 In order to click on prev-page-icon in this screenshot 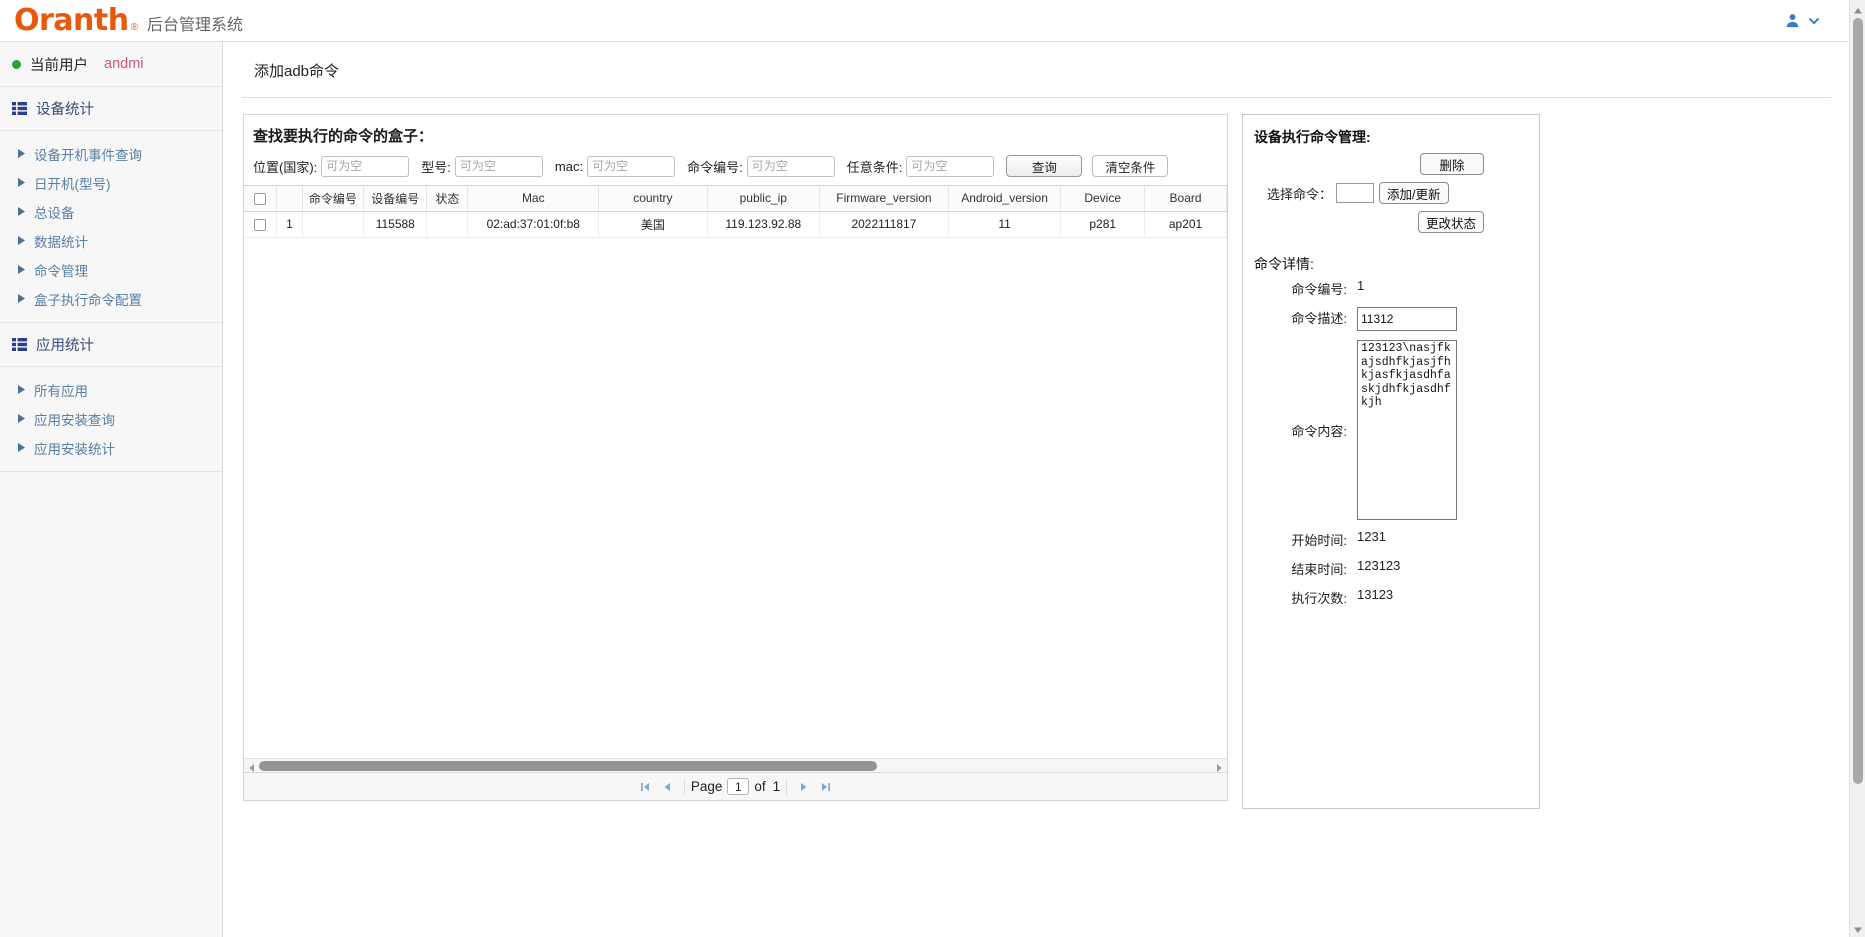, I will do `click(667, 787)`.